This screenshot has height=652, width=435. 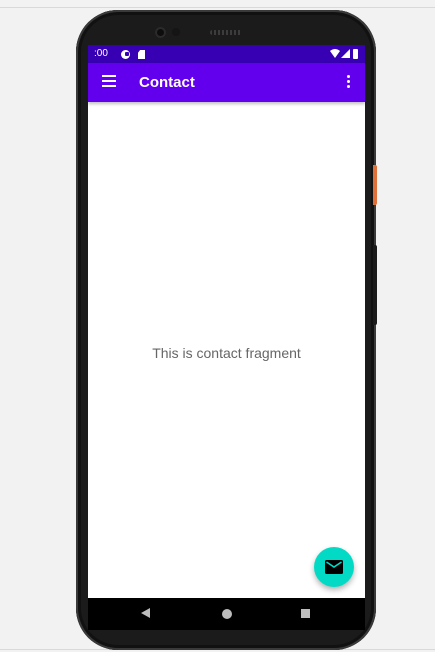 What do you see at coordinates (355, 54) in the screenshot?
I see `battery-icon` at bounding box center [355, 54].